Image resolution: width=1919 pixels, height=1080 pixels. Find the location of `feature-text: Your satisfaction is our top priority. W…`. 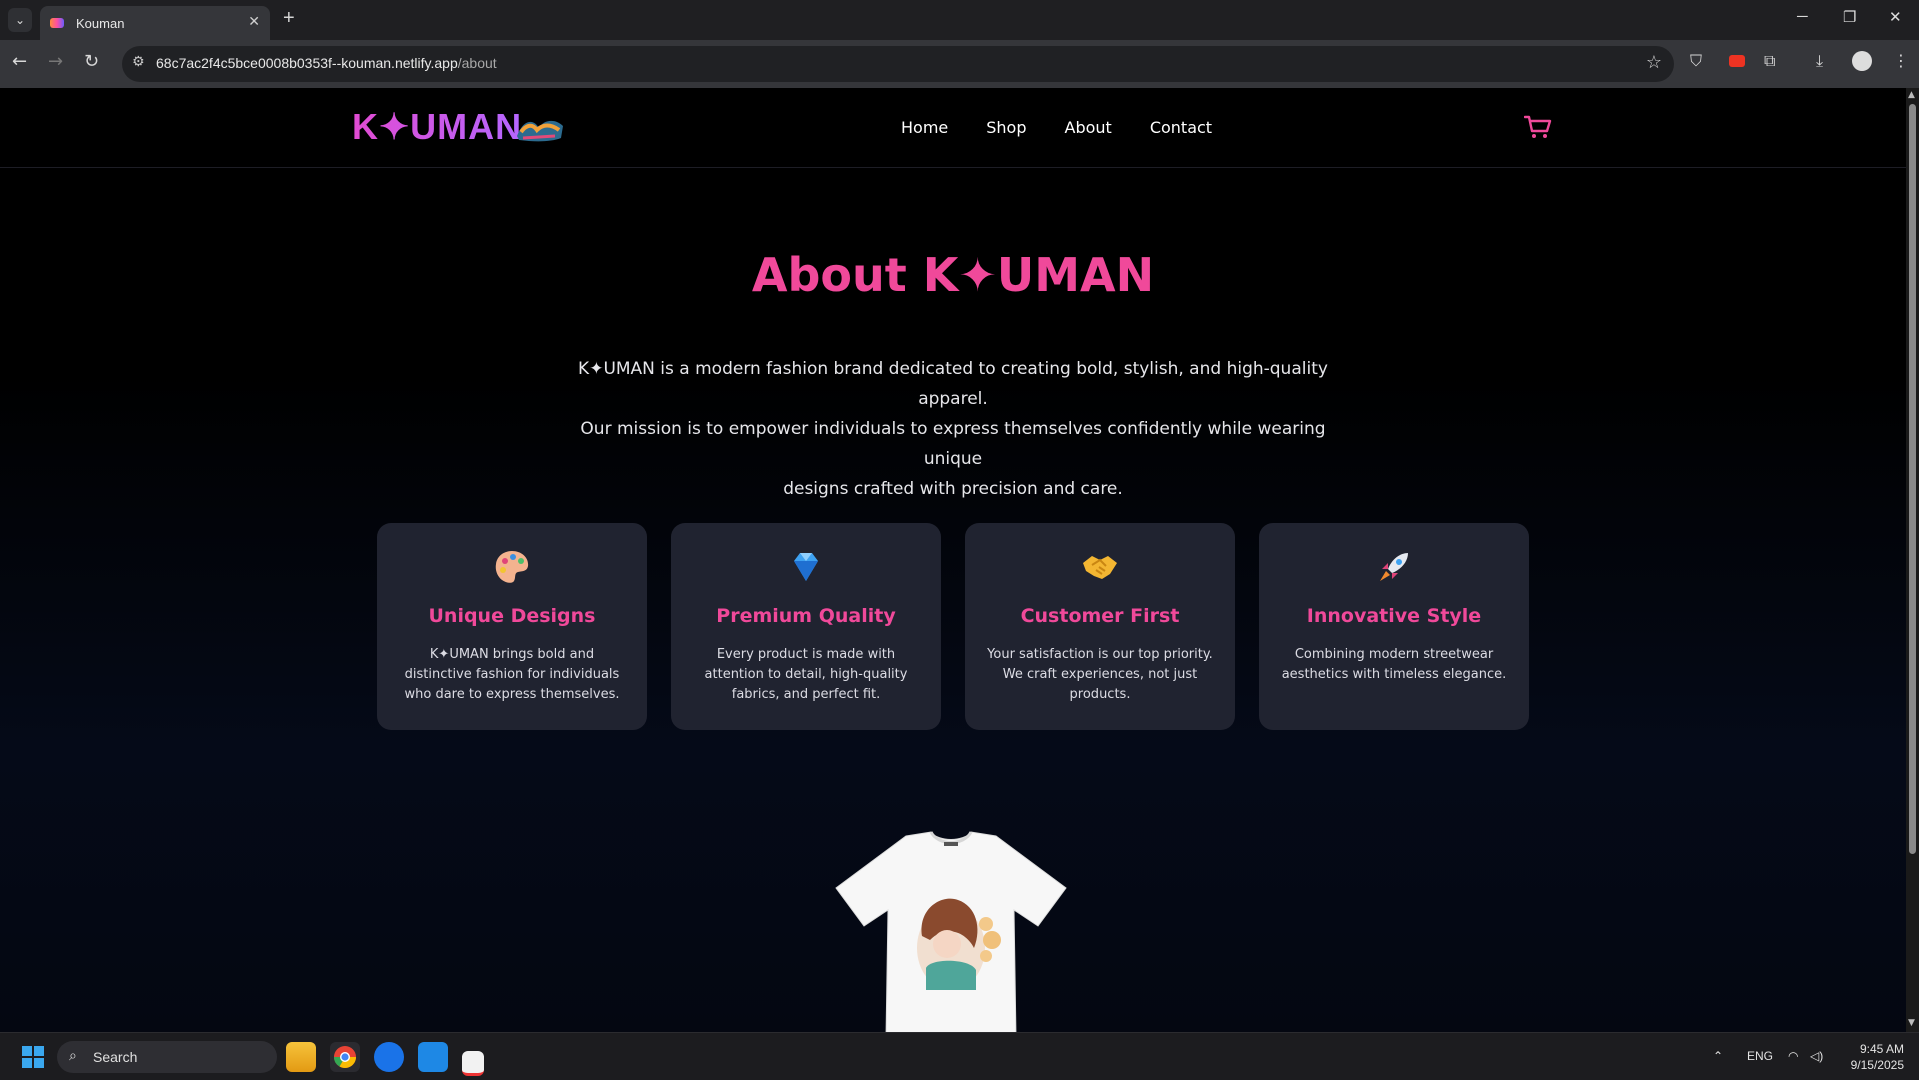

feature-text: Your satisfaction is our top priority. W… is located at coordinates (1100, 674).